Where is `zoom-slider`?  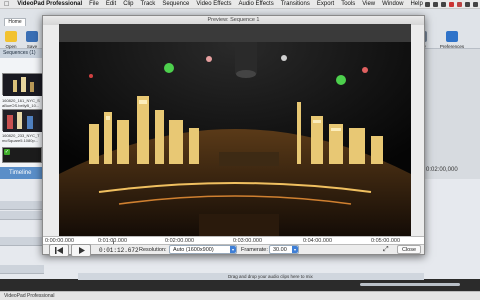
zoom-slider is located at coordinates (410, 284).